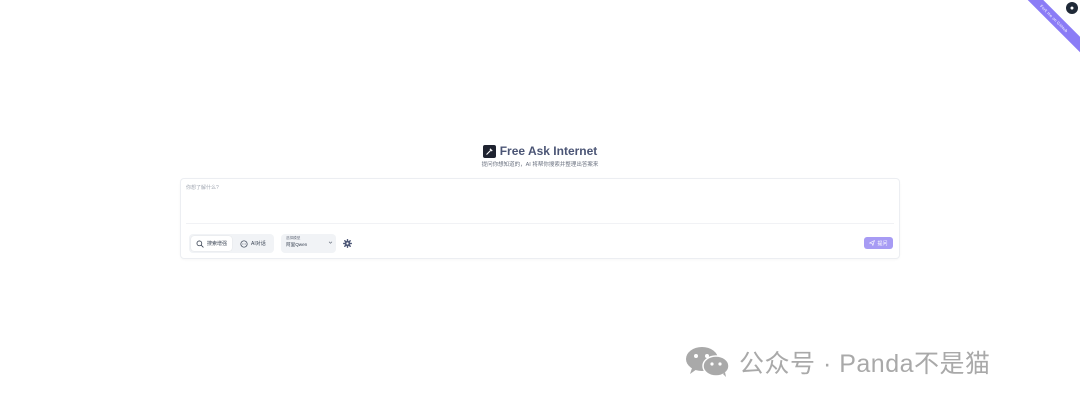 The height and width of the screenshot is (404, 1080). I want to click on send-icon, so click(872, 243).